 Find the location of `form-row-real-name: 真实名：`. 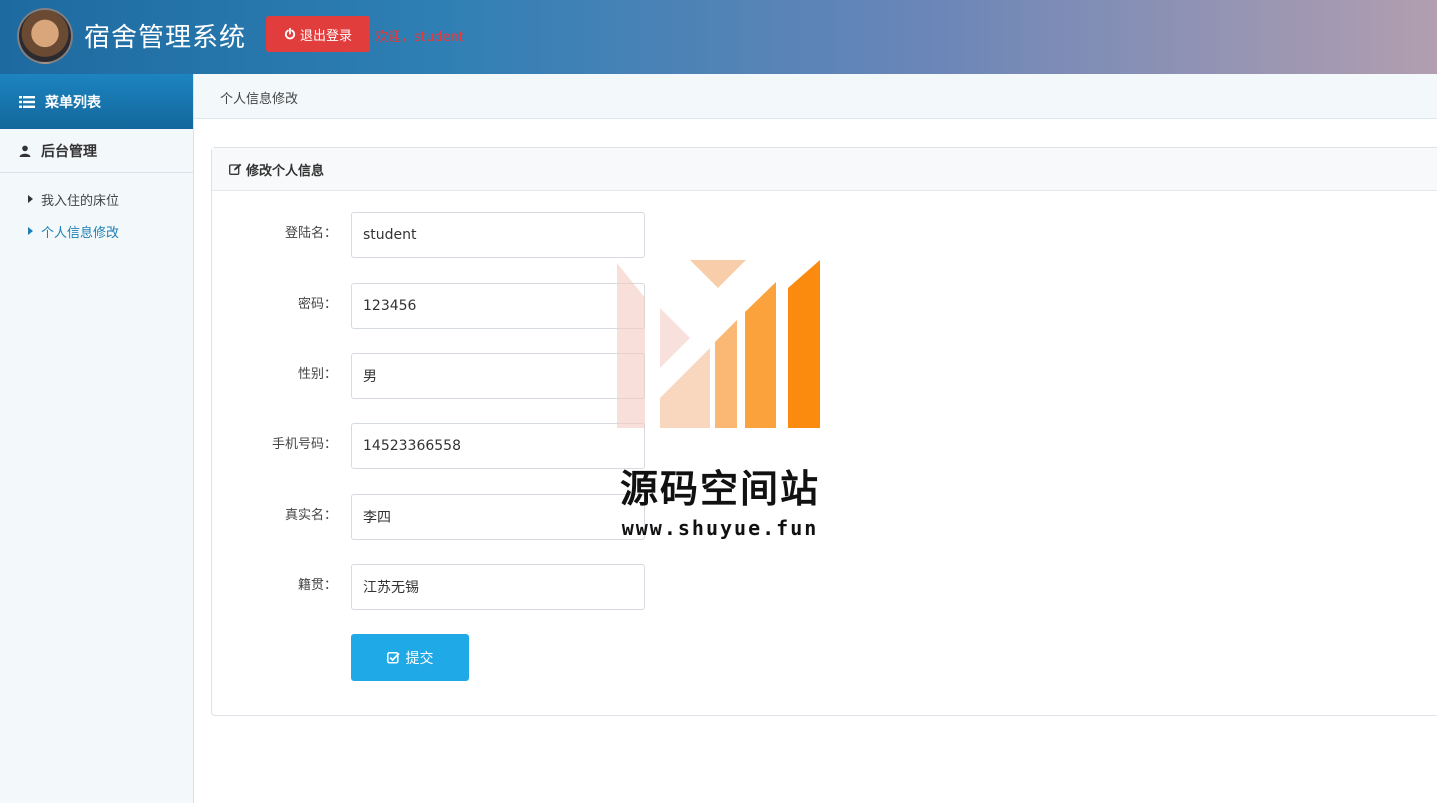

form-row-real-name: 真实名： is located at coordinates (562, 517).